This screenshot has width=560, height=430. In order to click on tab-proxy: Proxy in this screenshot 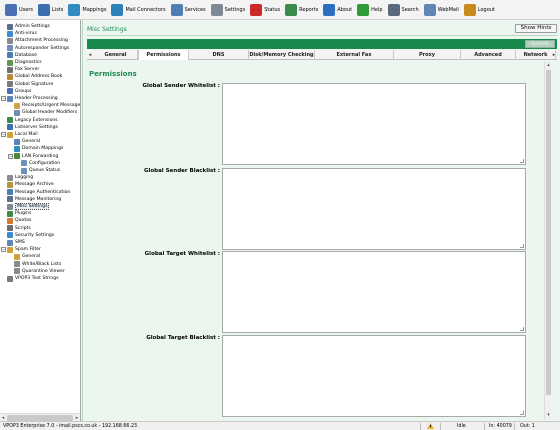, I will do `click(427, 55)`.